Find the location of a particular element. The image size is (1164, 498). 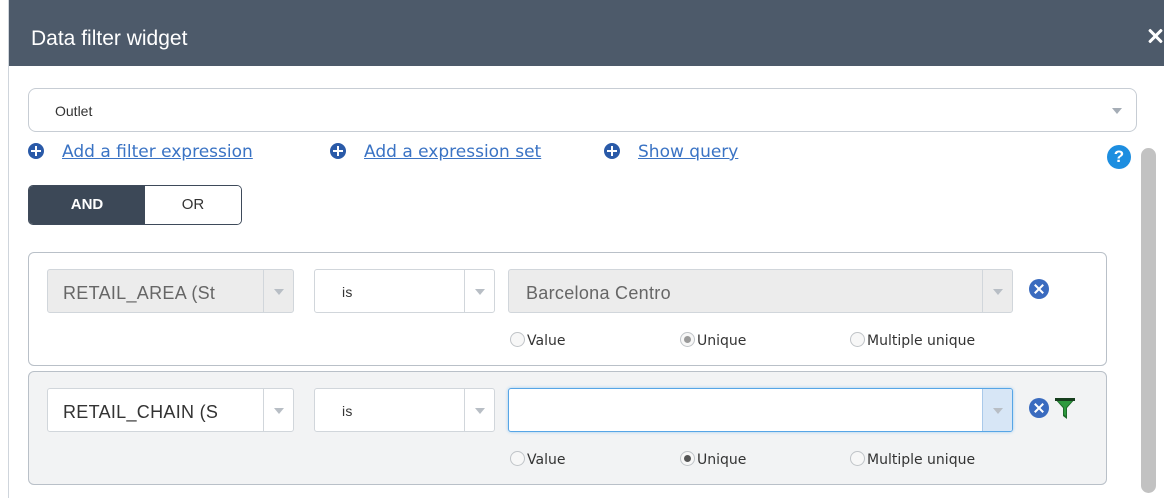

close-icon is located at coordinates (1155, 36).